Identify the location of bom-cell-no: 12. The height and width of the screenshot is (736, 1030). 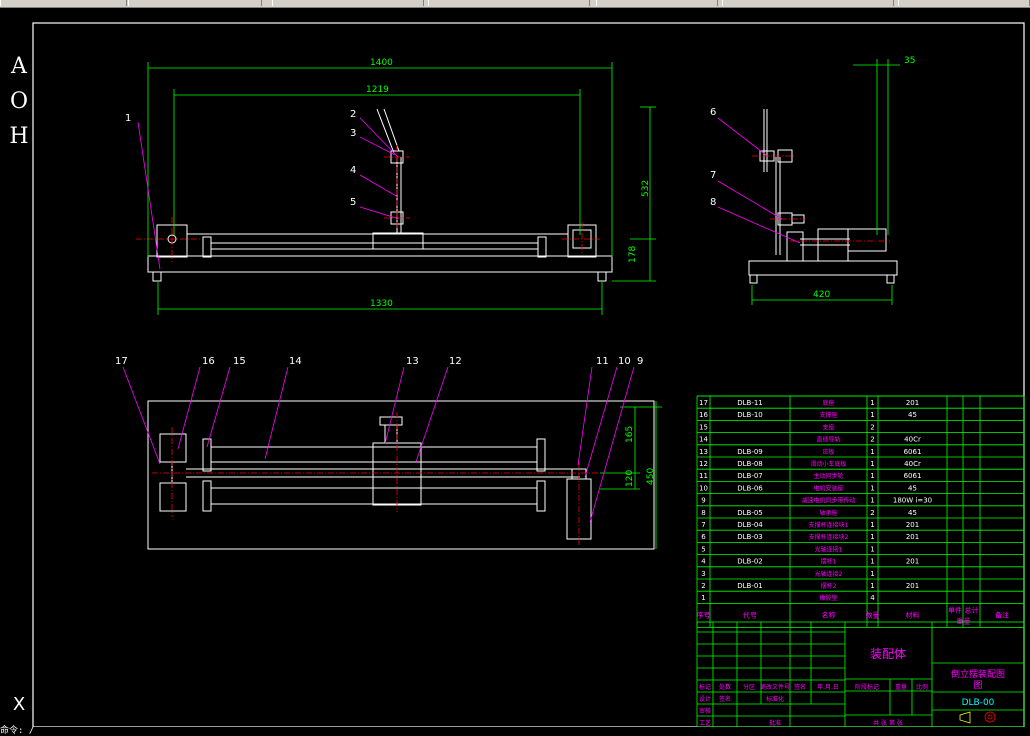
(703, 464).